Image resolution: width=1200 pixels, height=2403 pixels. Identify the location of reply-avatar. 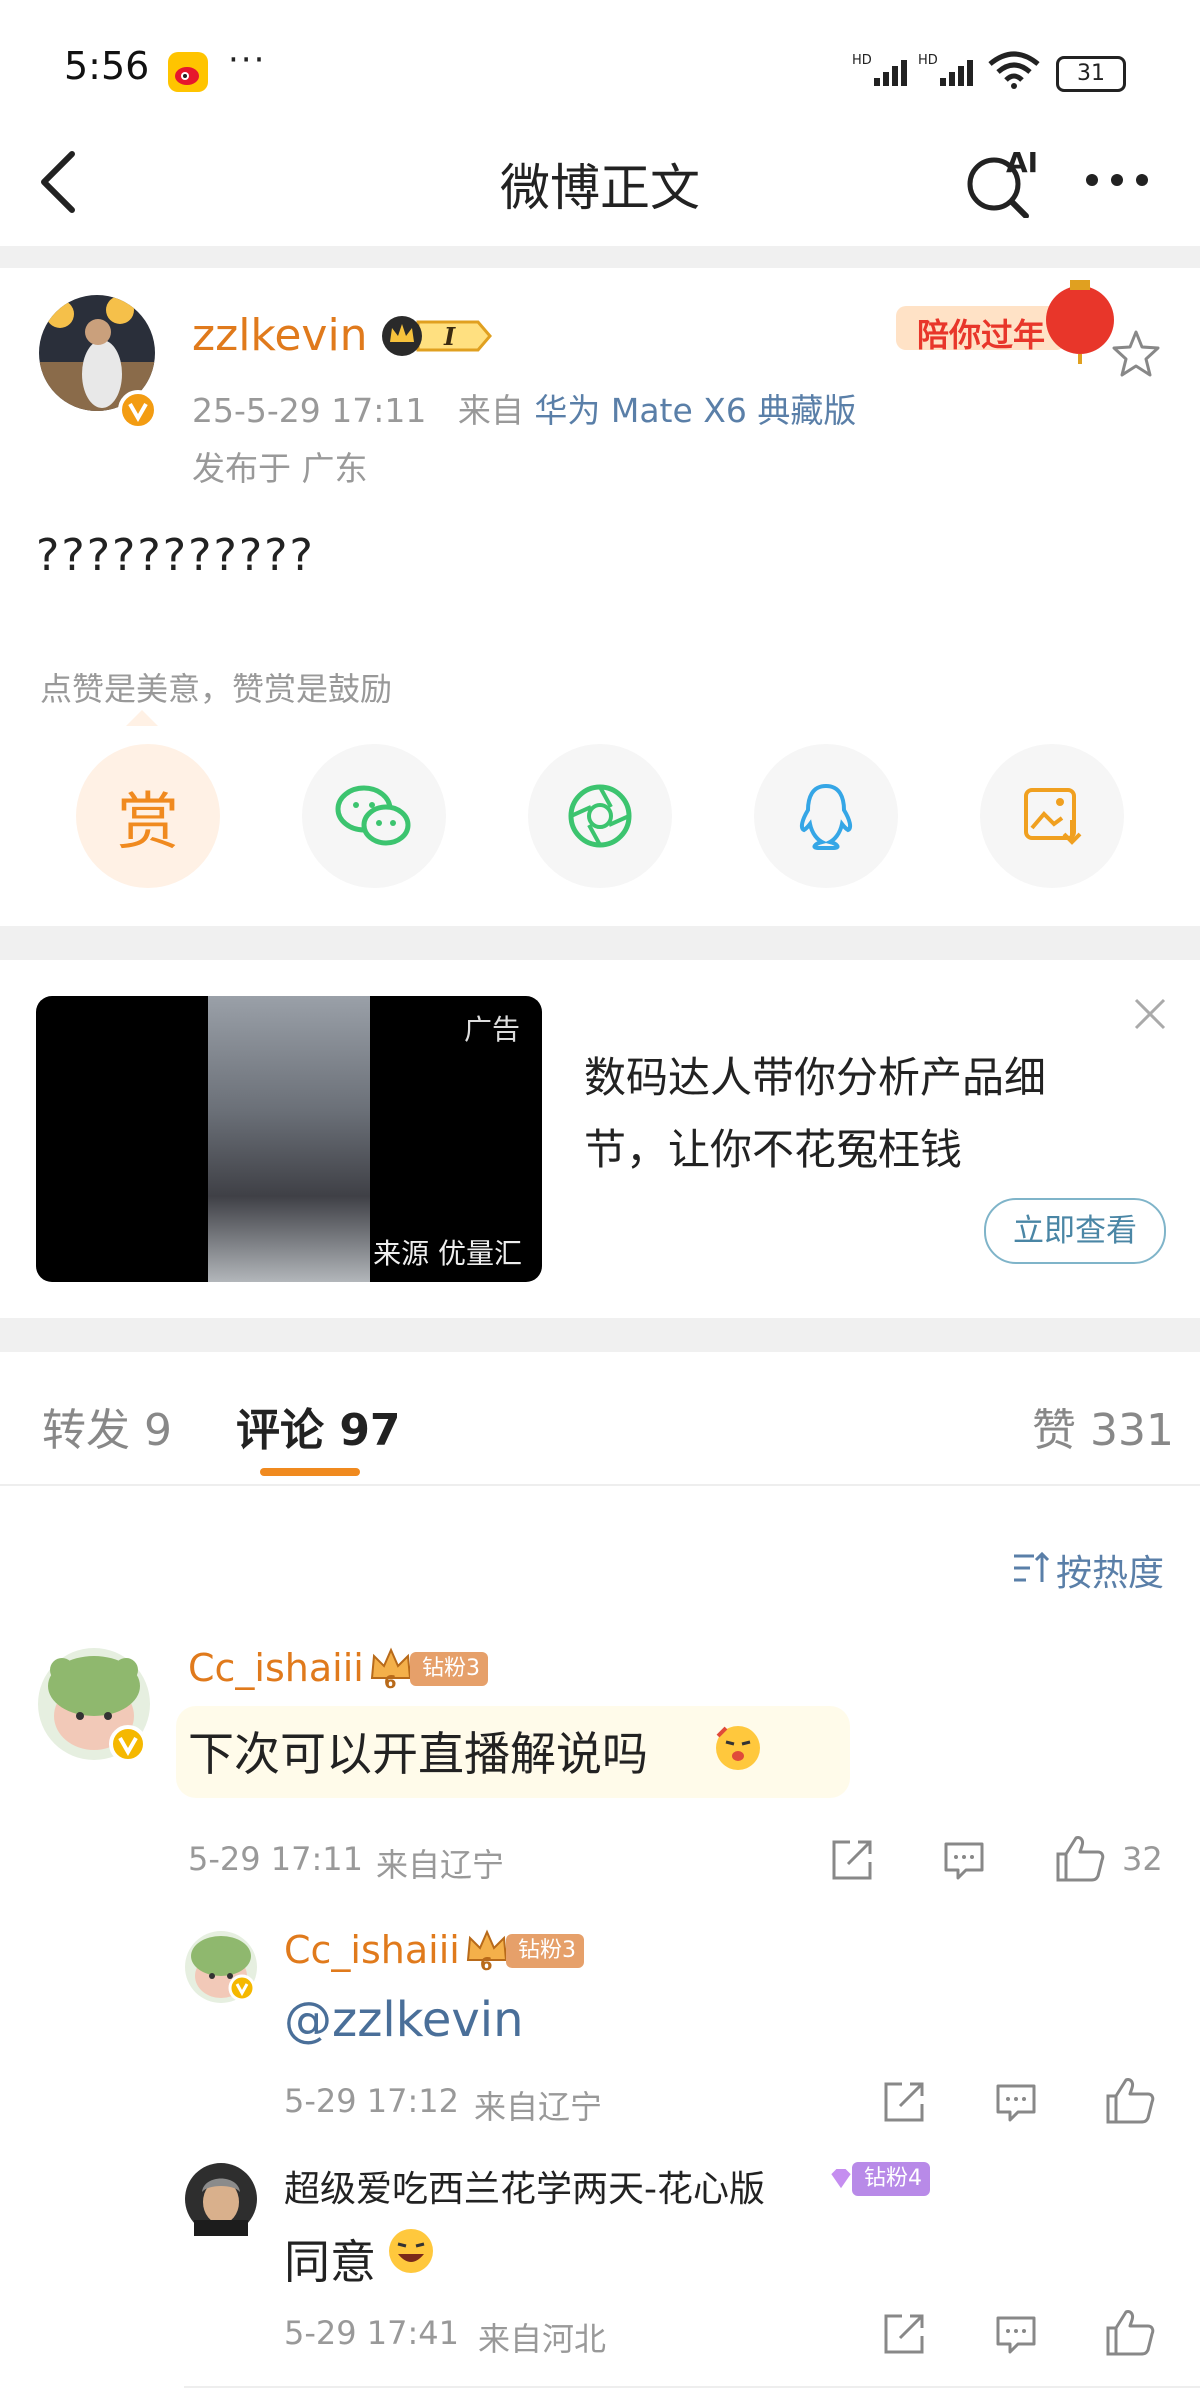
(221, 2199).